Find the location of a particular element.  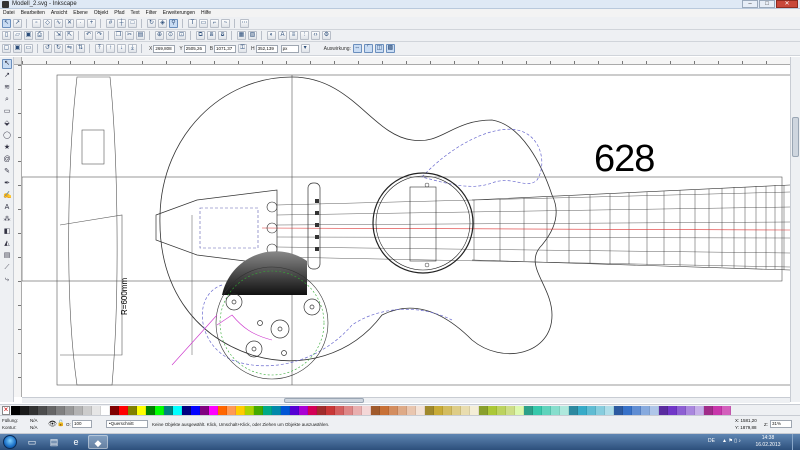

select-arrow-icon: ↖ is located at coordinates (6, 23).